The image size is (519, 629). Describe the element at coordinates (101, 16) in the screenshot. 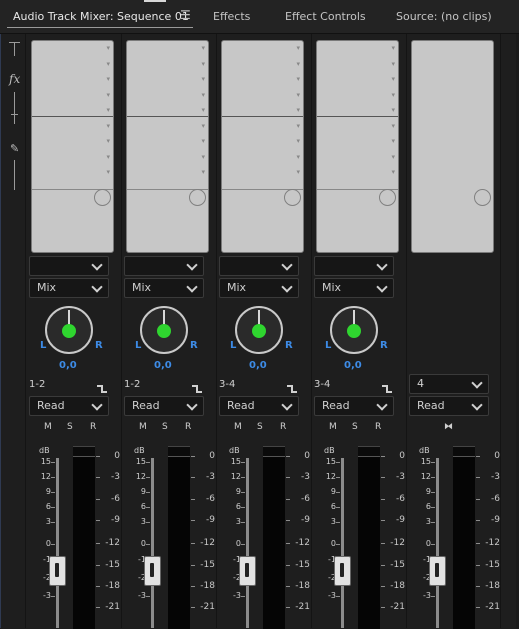

I see `tab-audio-track-mixer: Audio Track Mixer: Sequence 01` at that location.